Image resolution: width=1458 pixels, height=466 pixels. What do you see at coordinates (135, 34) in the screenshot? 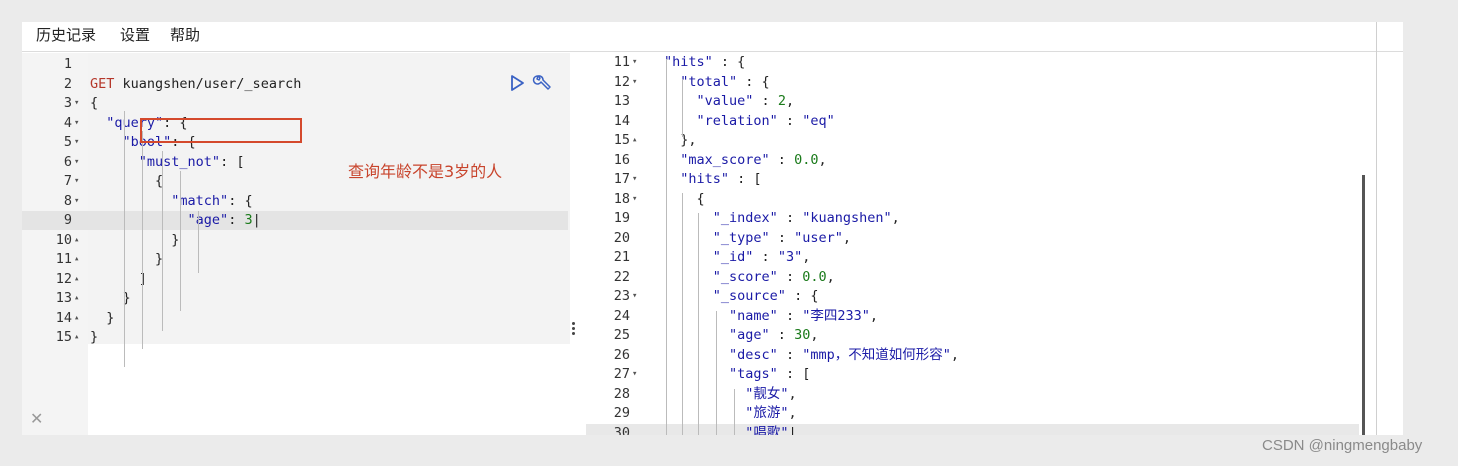
I see `menu-settings: 设置` at bounding box center [135, 34].